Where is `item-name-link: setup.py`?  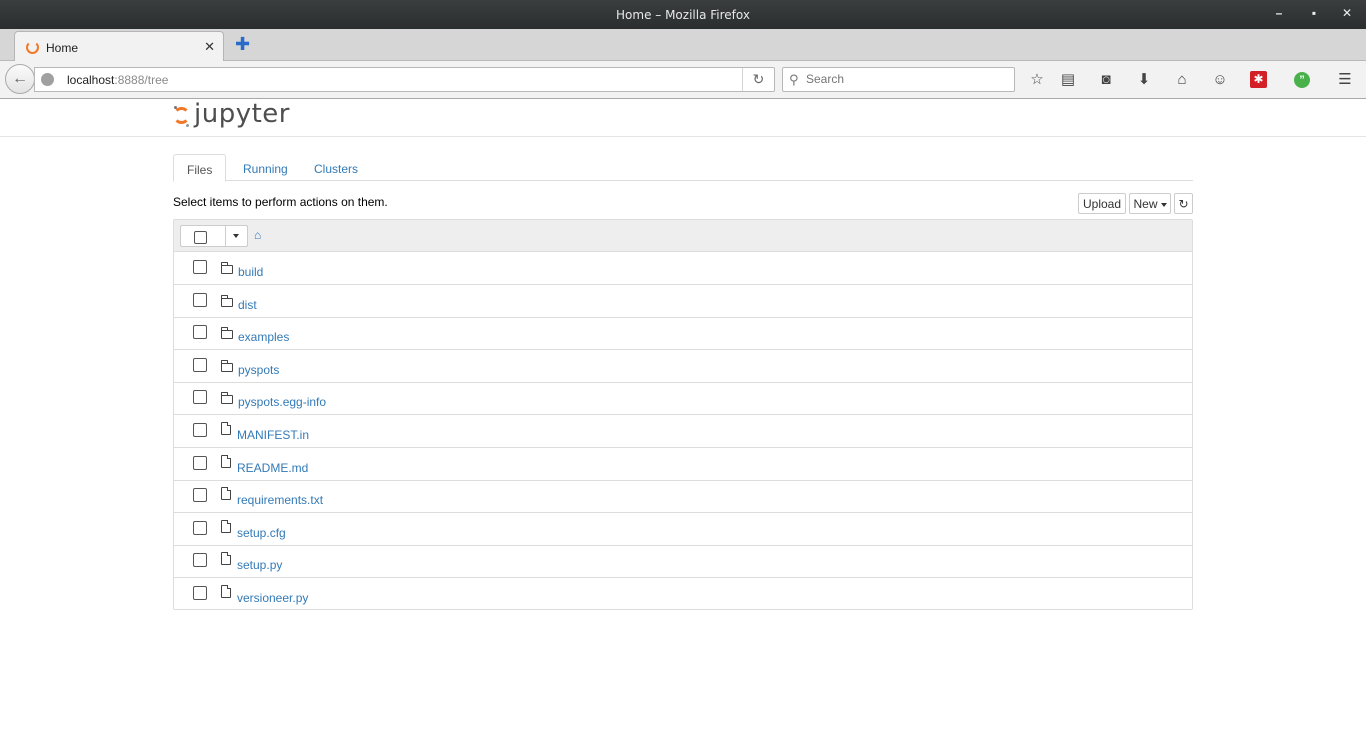 item-name-link: setup.py is located at coordinates (259, 565).